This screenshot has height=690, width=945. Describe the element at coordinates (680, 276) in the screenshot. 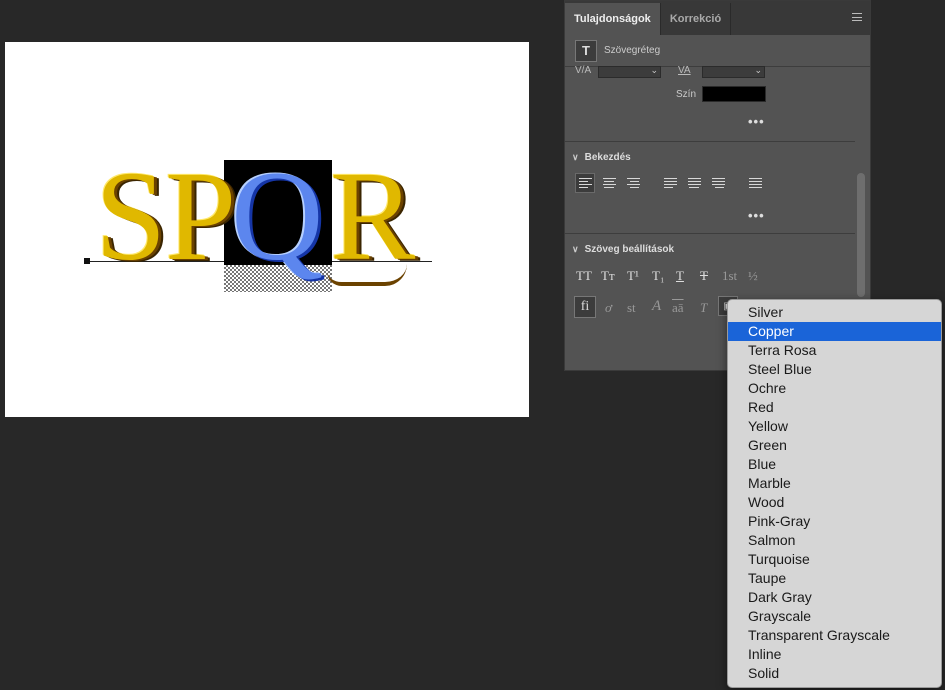

I see `underline-icon: T` at that location.